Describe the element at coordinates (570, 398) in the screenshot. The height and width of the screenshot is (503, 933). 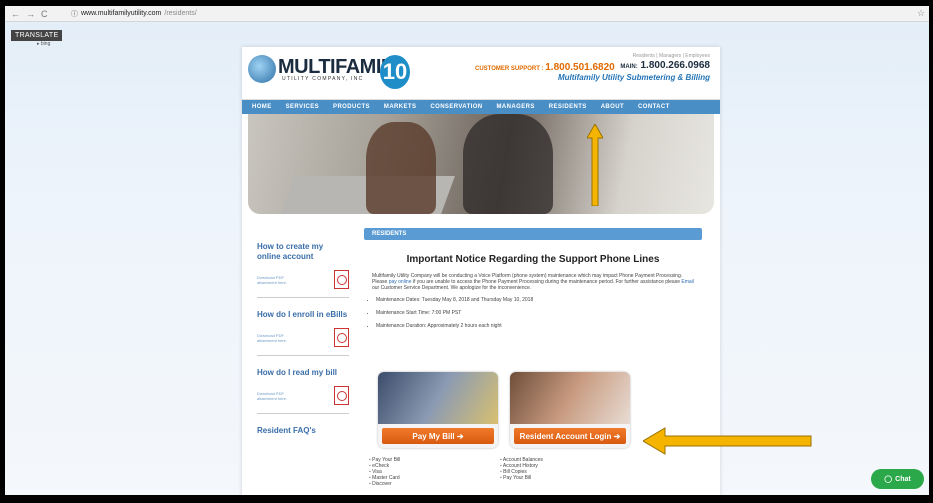
I see `residents-image` at that location.